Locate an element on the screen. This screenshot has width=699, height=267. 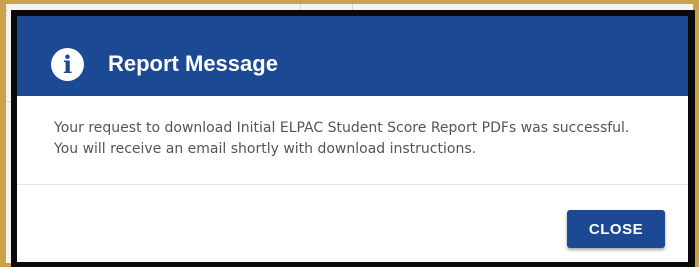
dialog-title: Report Message is located at coordinates (193, 63).